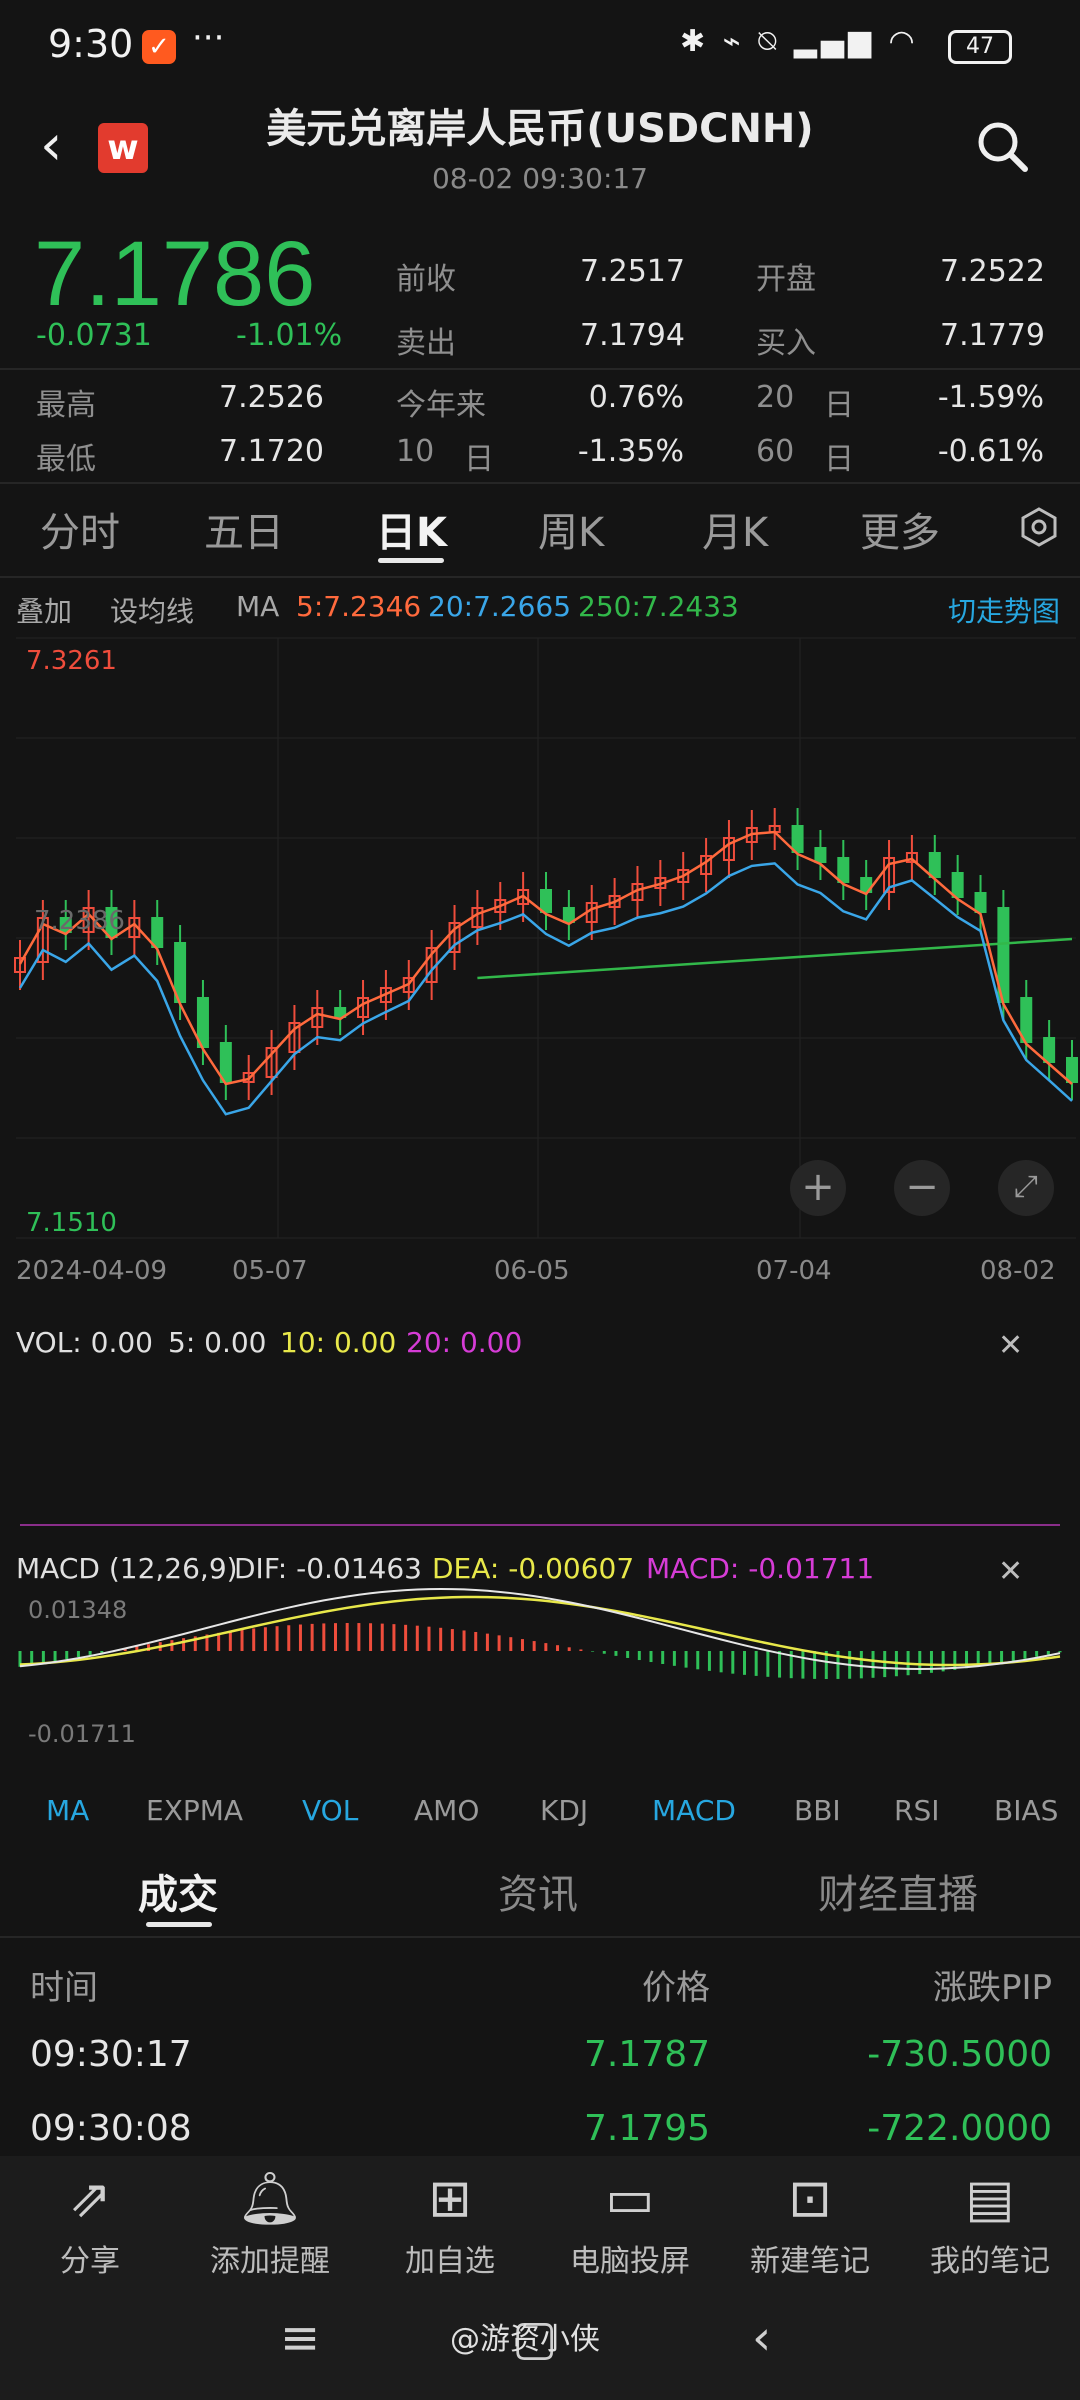 Image resolution: width=1080 pixels, height=2400 pixels. Describe the element at coordinates (289, 335) in the screenshot. I see `price-change-pct: -1.01%` at that location.